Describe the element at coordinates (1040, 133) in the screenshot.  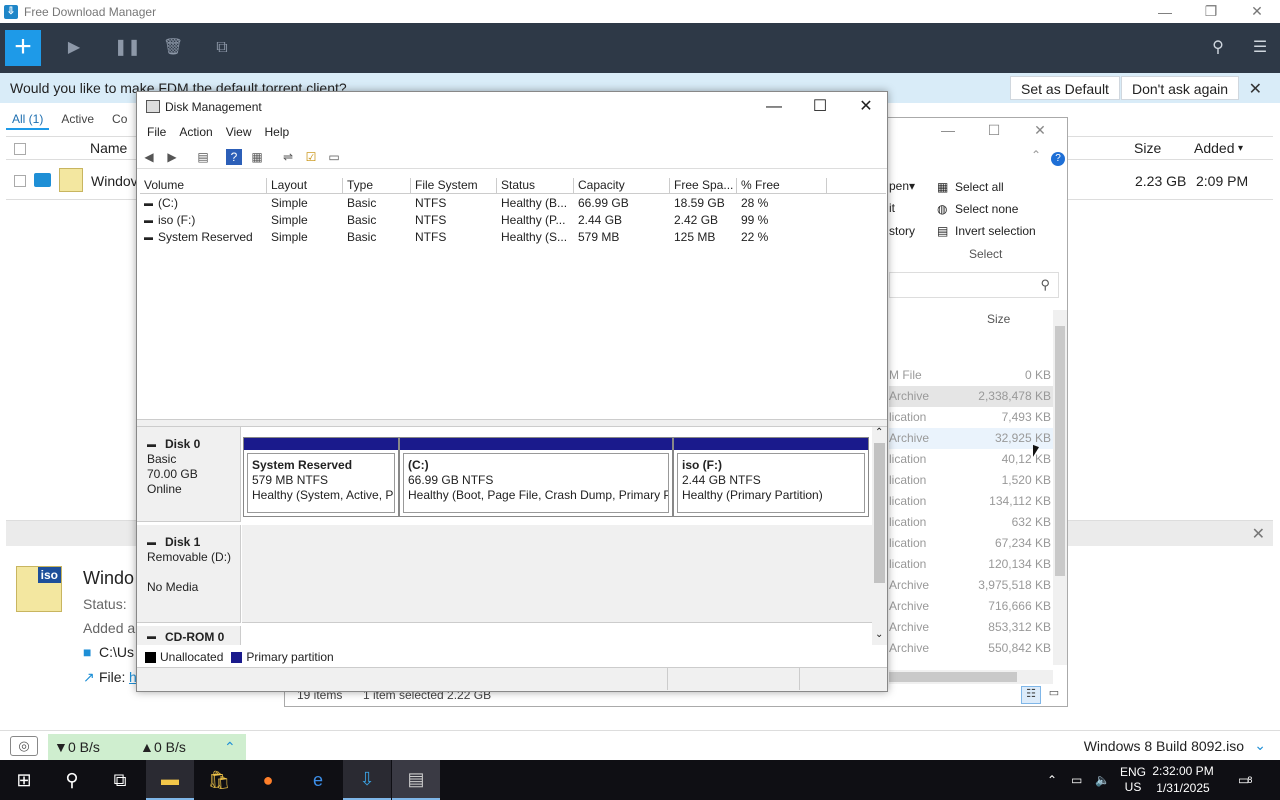
I see `explorer-close-button: ✕` at that location.